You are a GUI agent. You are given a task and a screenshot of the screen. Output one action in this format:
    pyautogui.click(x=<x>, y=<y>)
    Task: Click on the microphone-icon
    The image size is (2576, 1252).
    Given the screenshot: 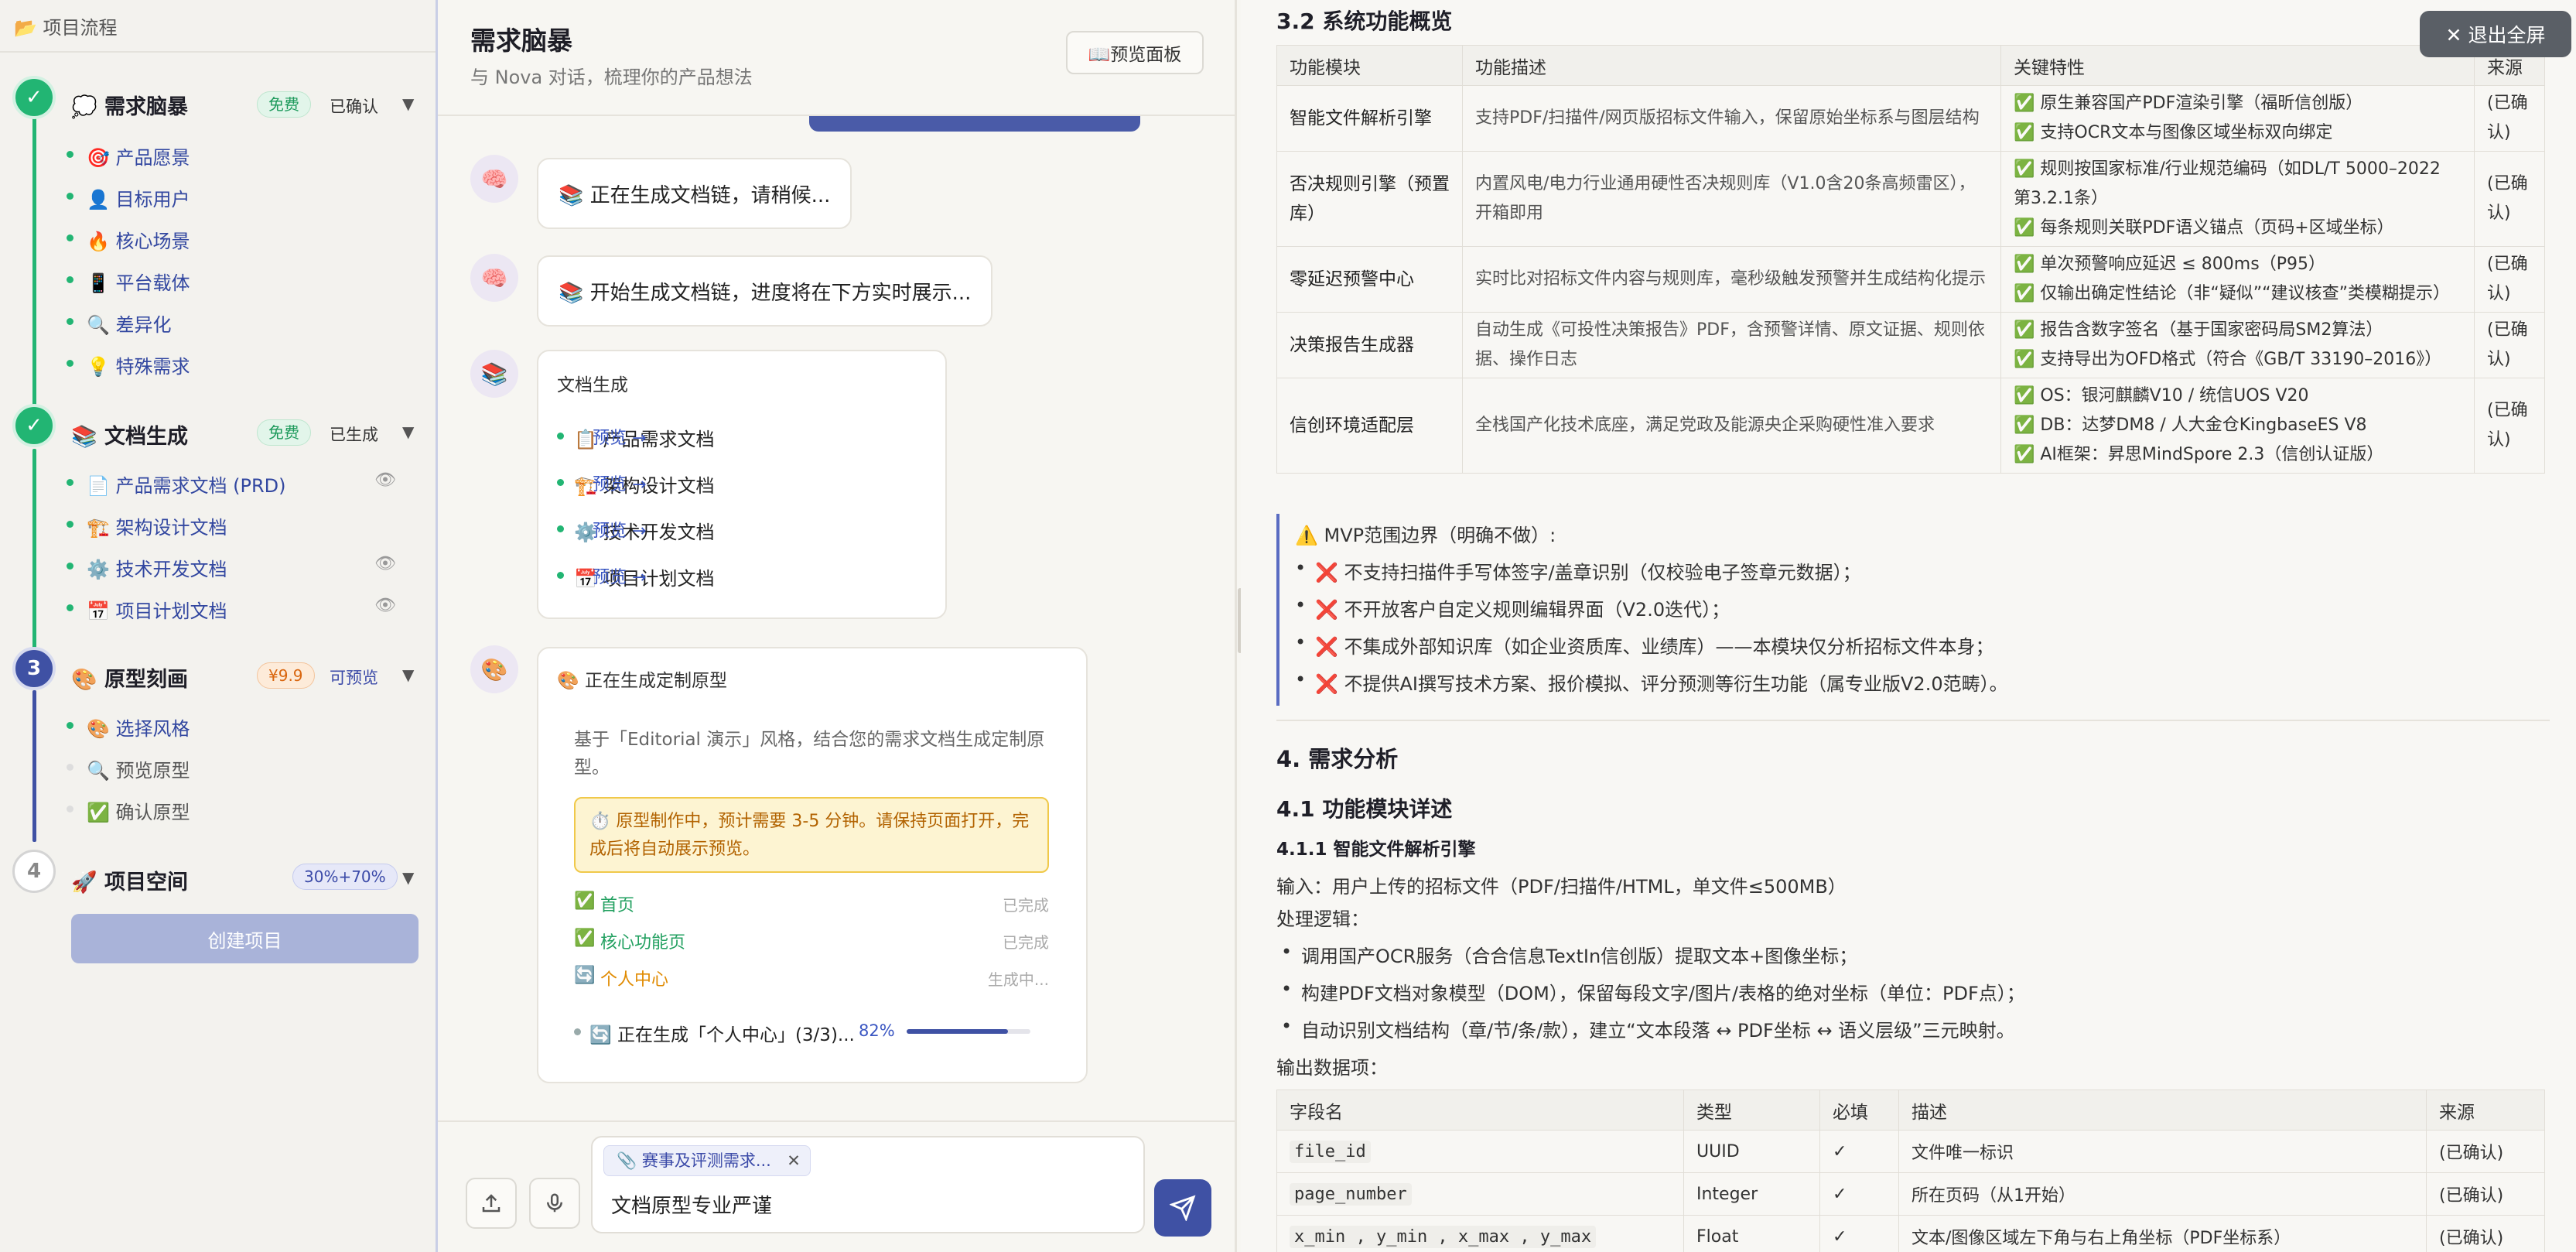 What is the action you would take?
    pyautogui.click(x=554, y=1203)
    